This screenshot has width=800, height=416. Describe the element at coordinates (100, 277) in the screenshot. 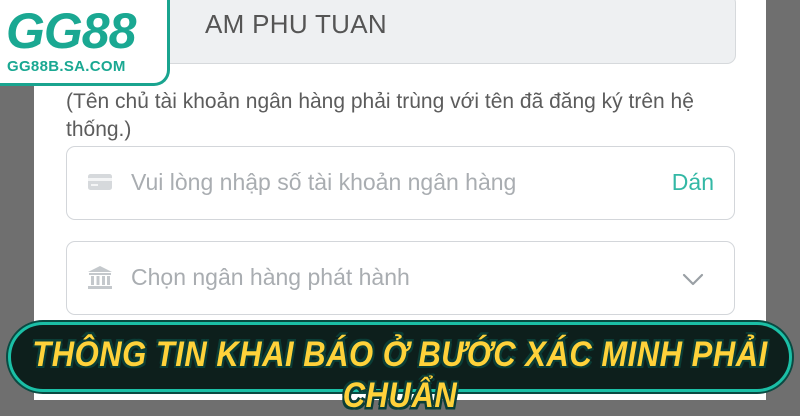

I see `bank-icon` at that location.